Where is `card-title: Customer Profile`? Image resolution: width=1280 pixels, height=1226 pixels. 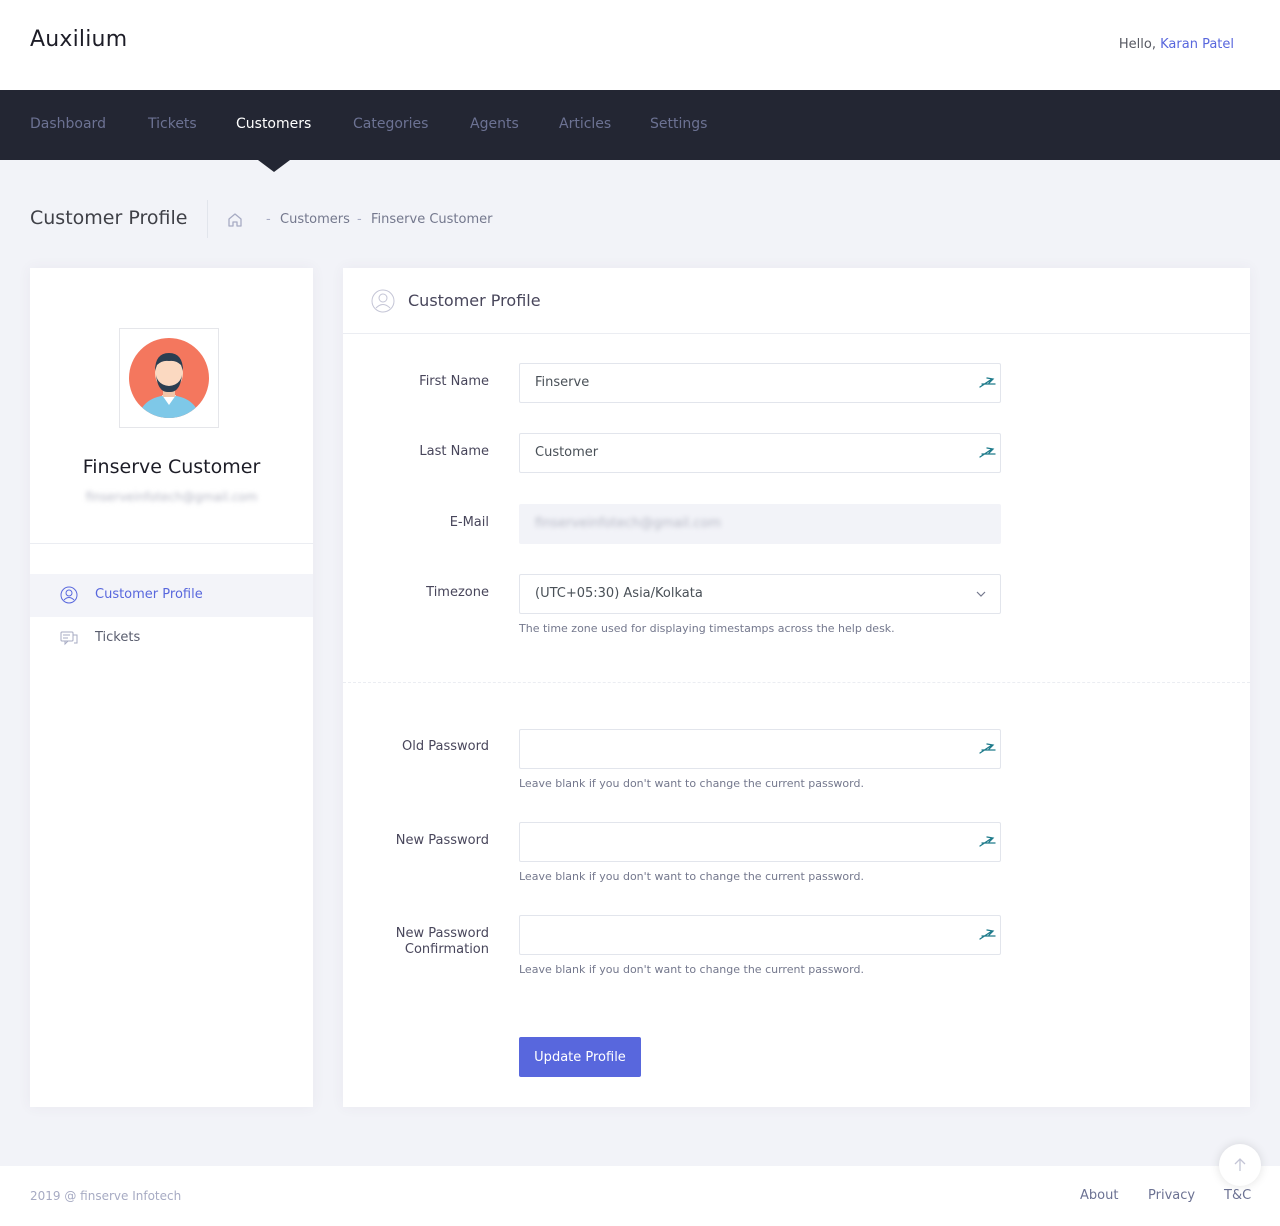
card-title: Customer Profile is located at coordinates (474, 300).